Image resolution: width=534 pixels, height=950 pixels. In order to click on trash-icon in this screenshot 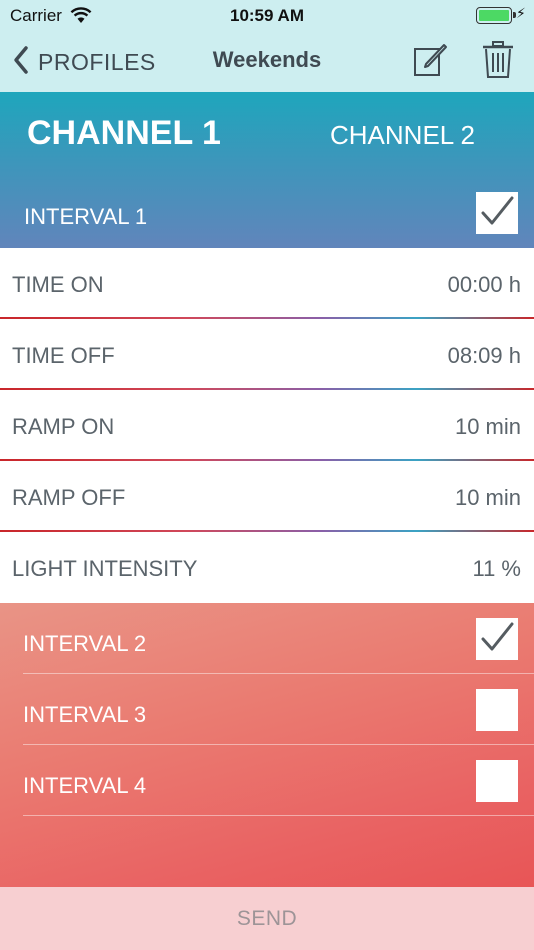, I will do `click(498, 62)`.